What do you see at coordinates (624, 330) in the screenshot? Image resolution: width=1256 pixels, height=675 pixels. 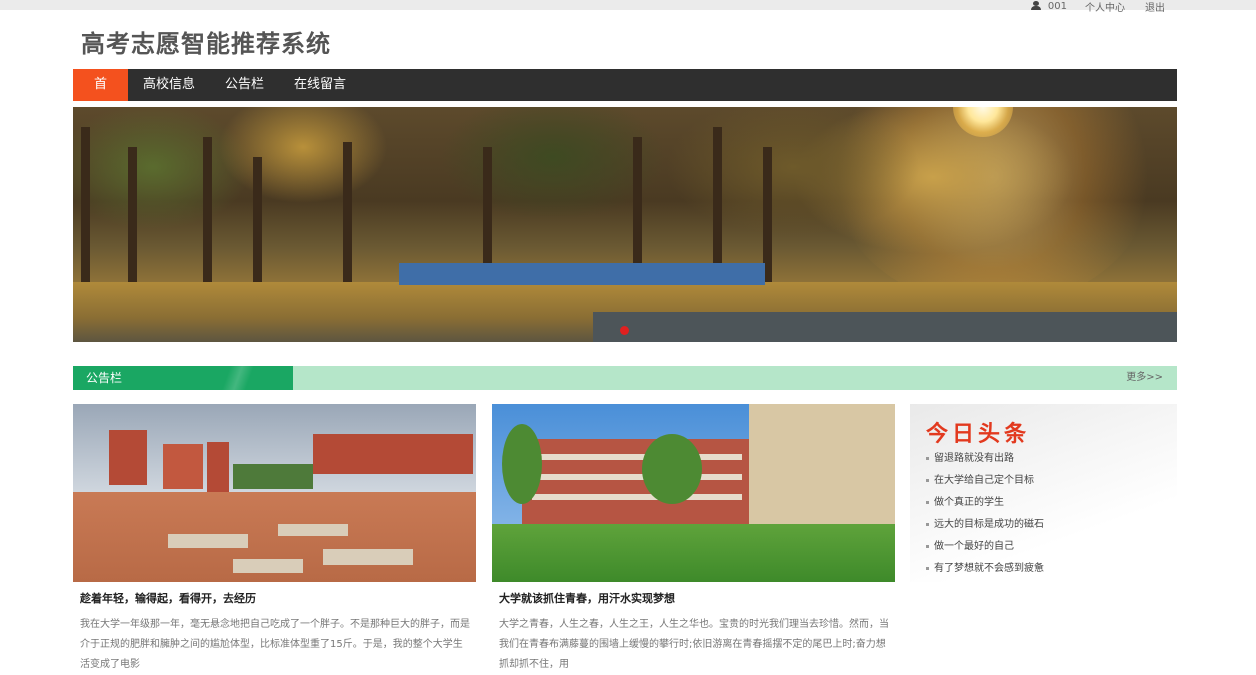 I see `slide-dot` at bounding box center [624, 330].